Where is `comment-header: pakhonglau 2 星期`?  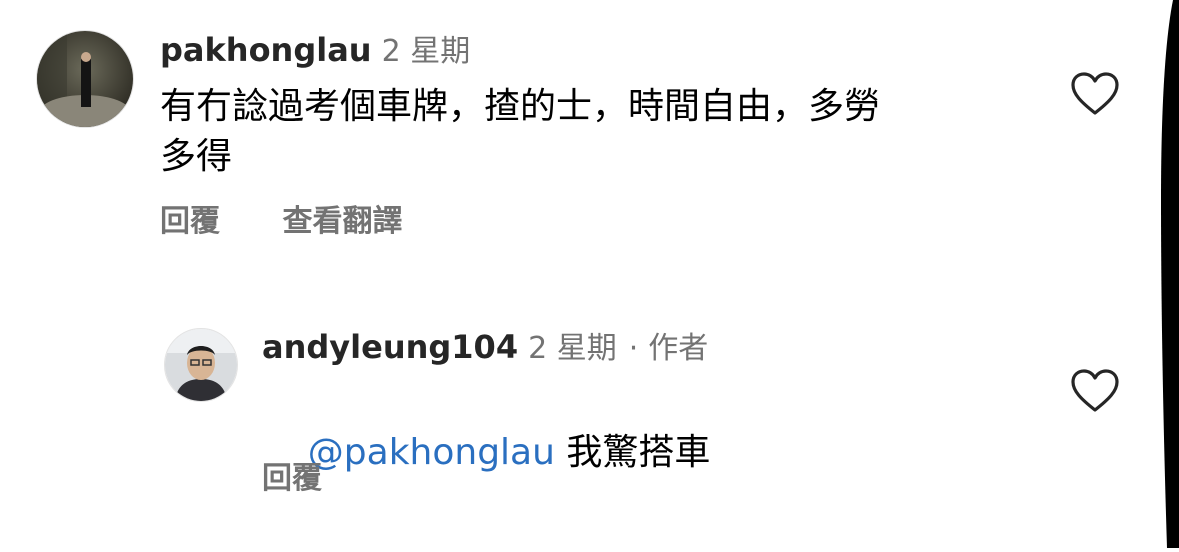
comment-header: pakhonglau 2 星期 is located at coordinates (315, 53).